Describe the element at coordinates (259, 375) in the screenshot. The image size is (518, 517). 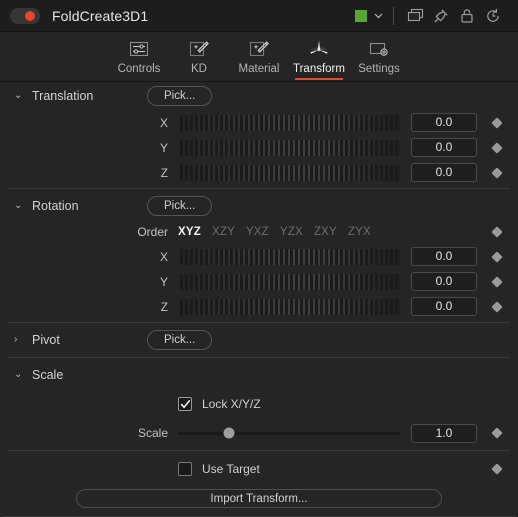
I see `section-header-scale: ⌄ Scale` at that location.